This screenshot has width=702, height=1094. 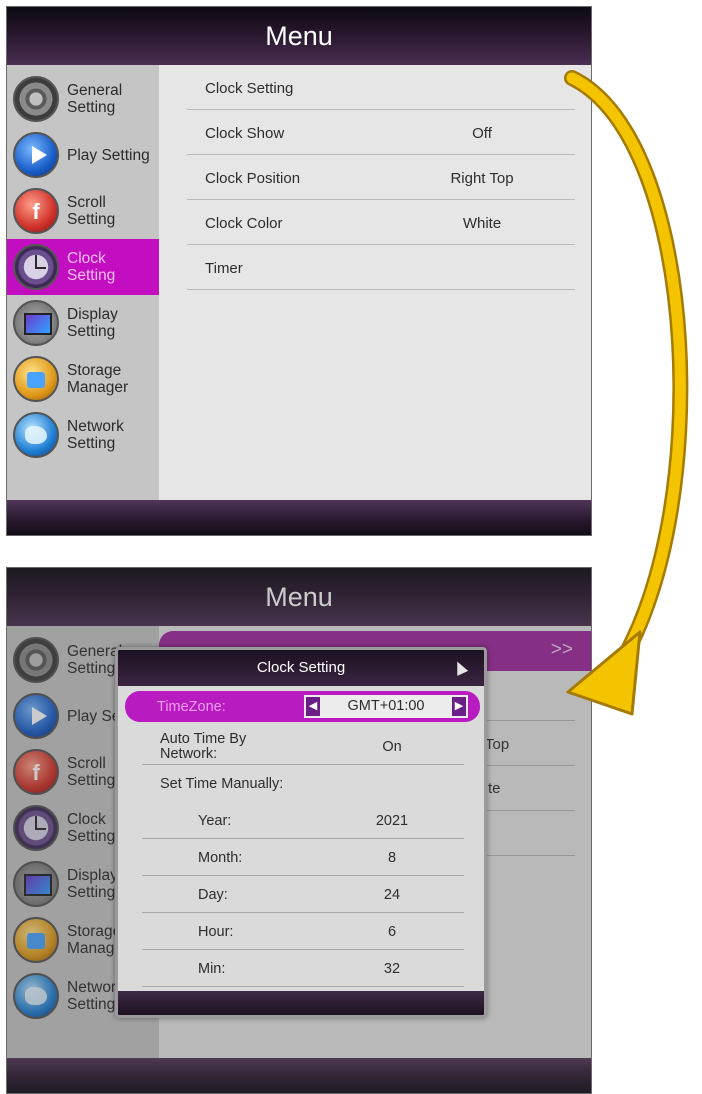 I want to click on sidebar-item-label: Scroll Setting, so click(x=91, y=211).